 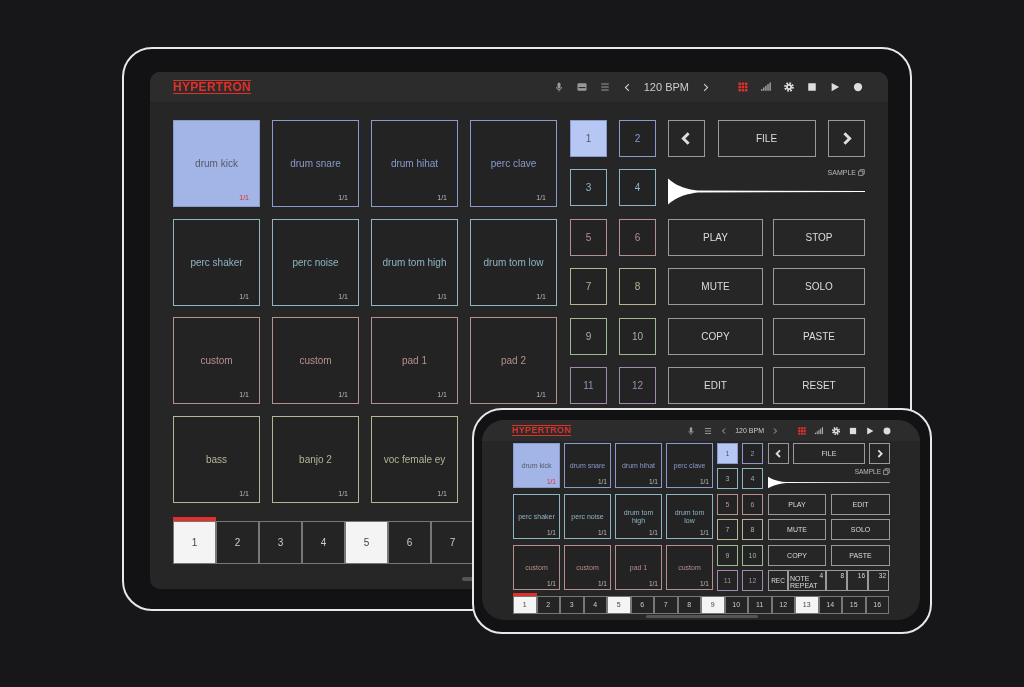 What do you see at coordinates (637, 138) in the screenshot?
I see `slice-button: 2` at bounding box center [637, 138].